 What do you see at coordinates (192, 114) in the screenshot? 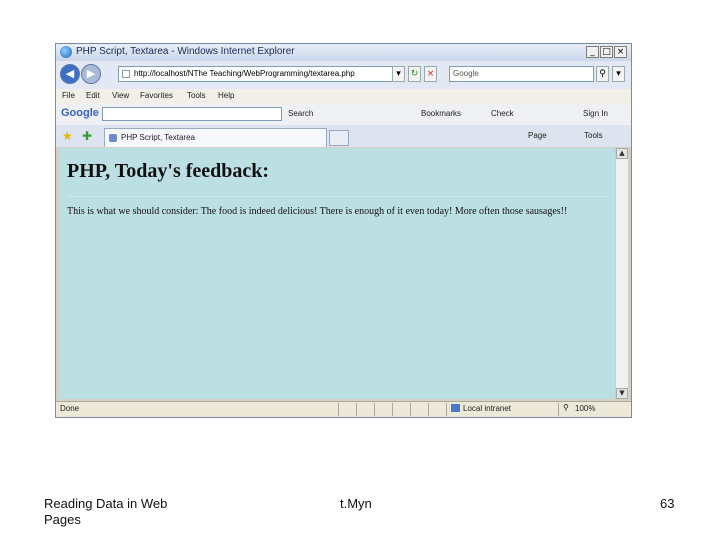
I see `google-search-input` at bounding box center [192, 114].